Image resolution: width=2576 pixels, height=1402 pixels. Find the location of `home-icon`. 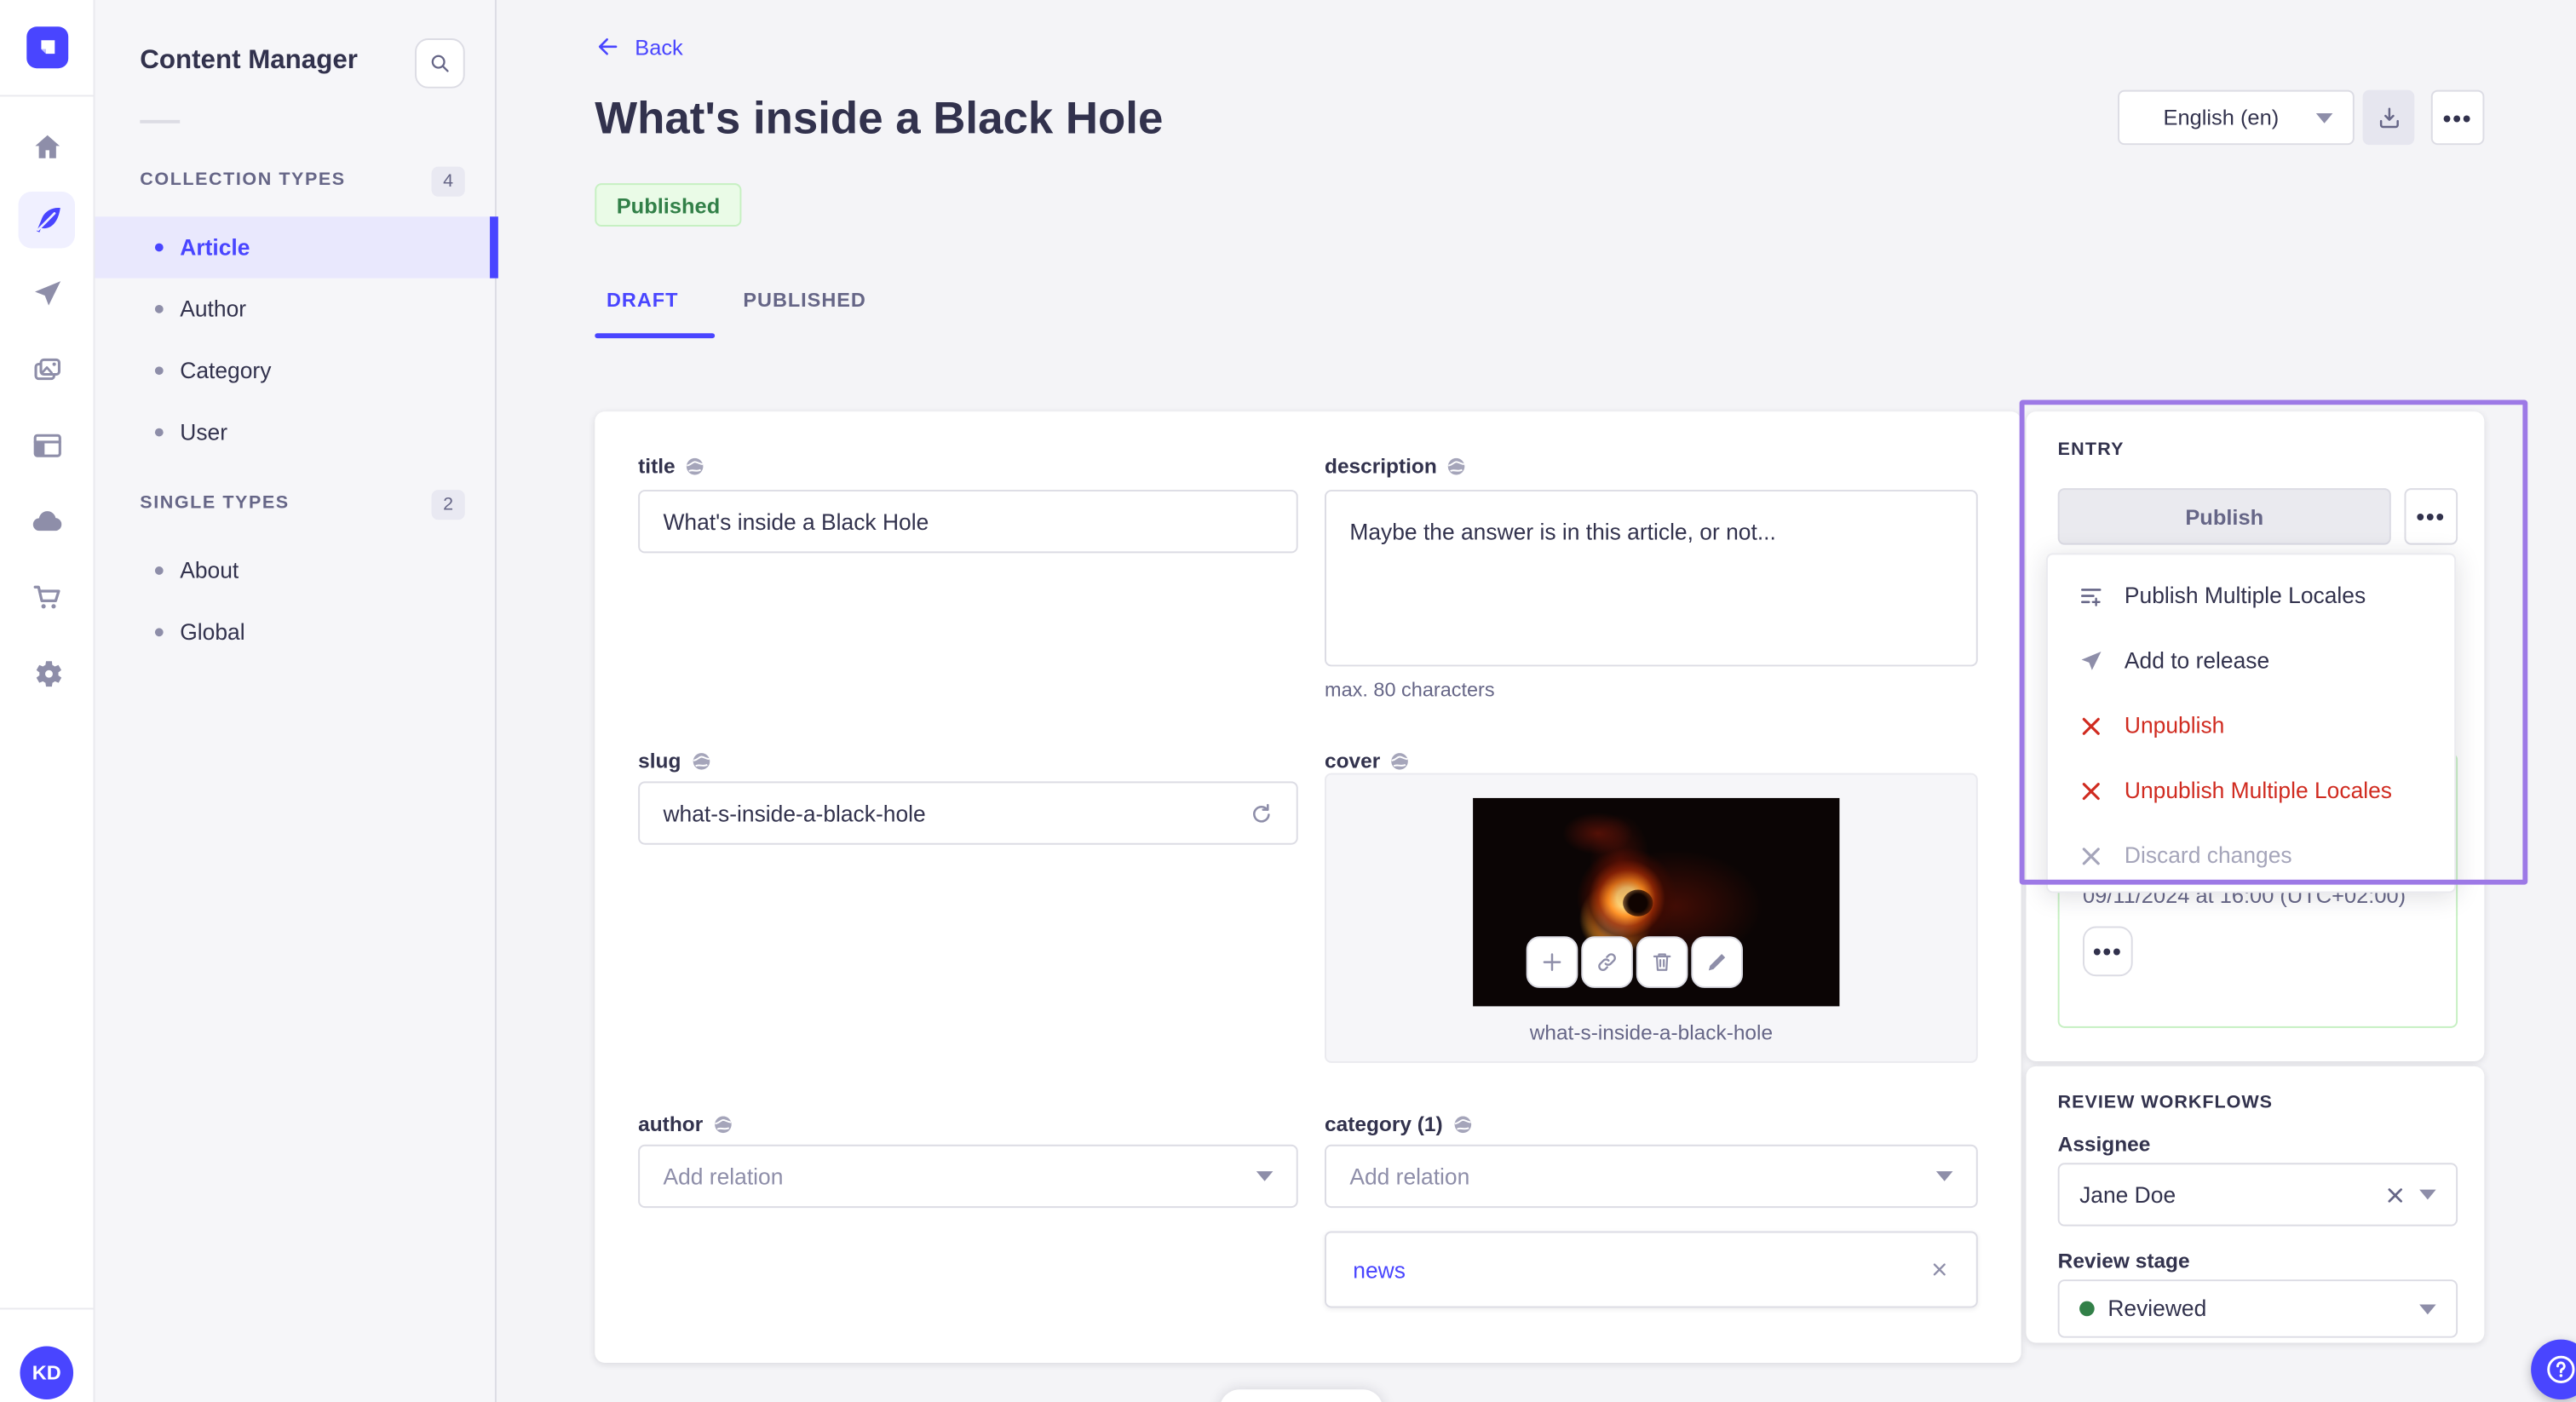

home-icon is located at coordinates (48, 146).